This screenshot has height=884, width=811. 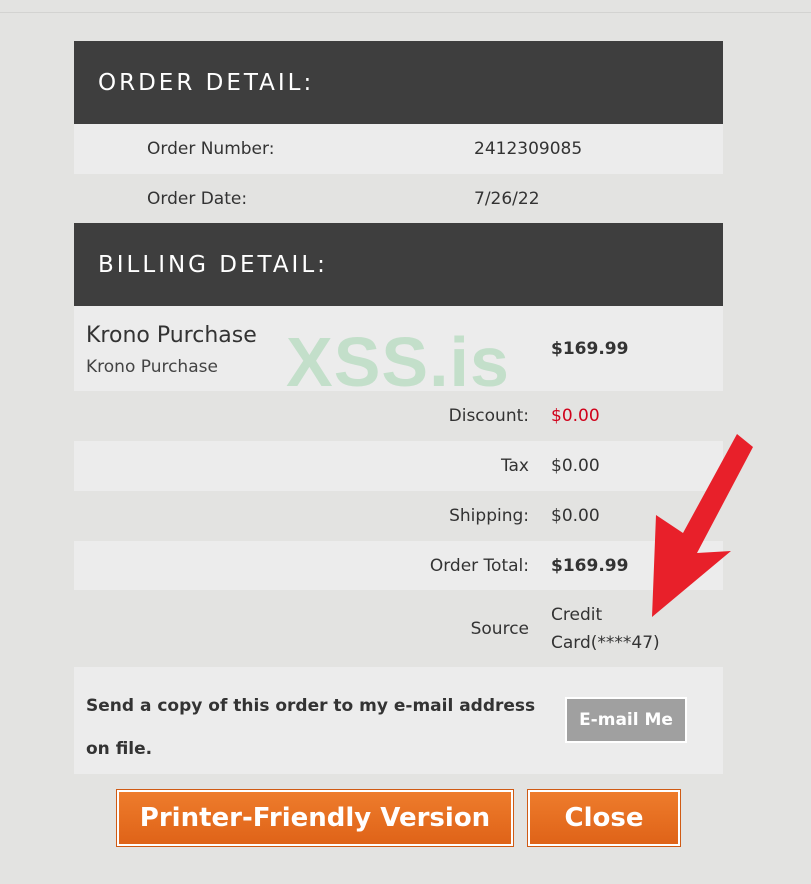 I want to click on order-detail-title: ORDER DETAIL:, so click(x=206, y=82).